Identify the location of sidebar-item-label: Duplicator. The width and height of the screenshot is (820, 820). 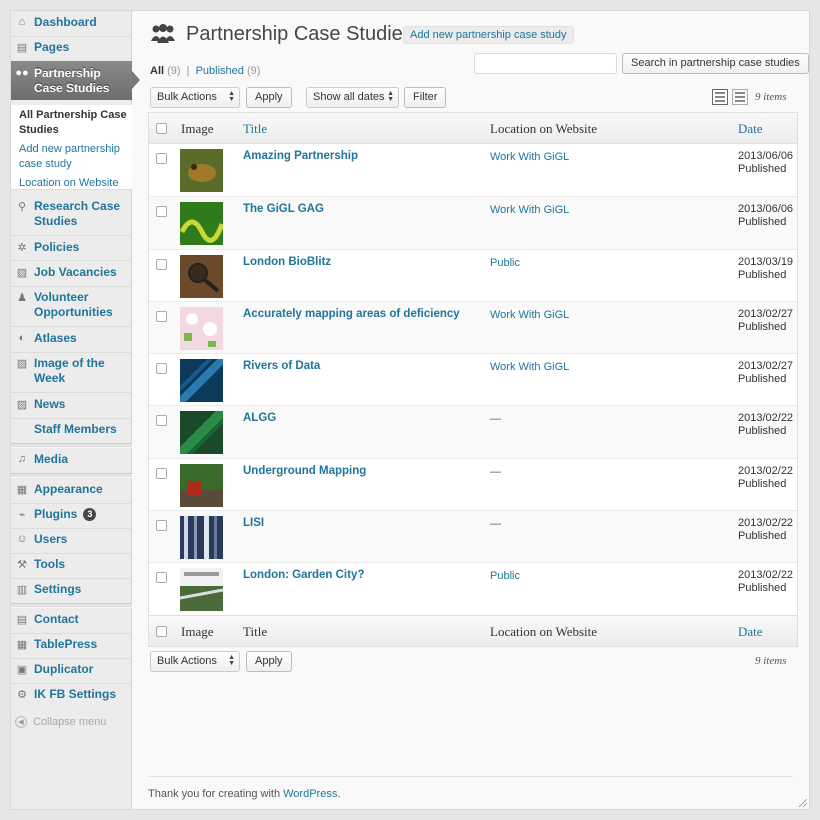
(64, 669).